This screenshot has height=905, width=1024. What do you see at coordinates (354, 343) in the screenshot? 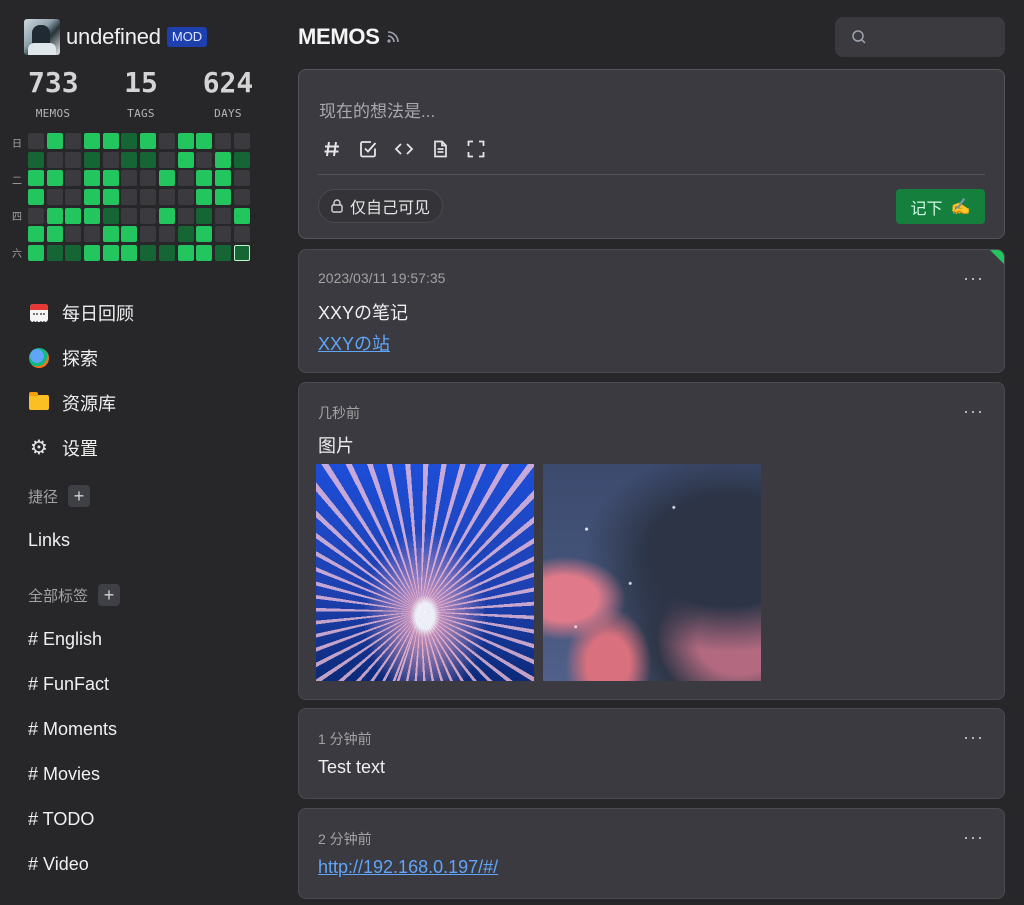
I see `memo-link: XXYの站` at bounding box center [354, 343].